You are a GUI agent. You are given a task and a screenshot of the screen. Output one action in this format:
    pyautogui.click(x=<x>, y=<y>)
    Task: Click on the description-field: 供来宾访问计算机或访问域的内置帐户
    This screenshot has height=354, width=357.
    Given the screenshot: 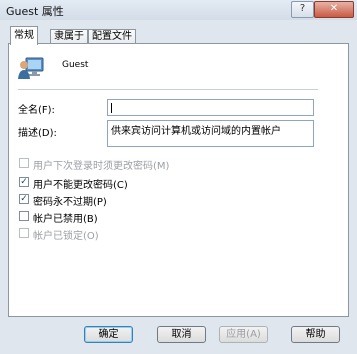 What is the action you would take?
    pyautogui.click(x=210, y=133)
    